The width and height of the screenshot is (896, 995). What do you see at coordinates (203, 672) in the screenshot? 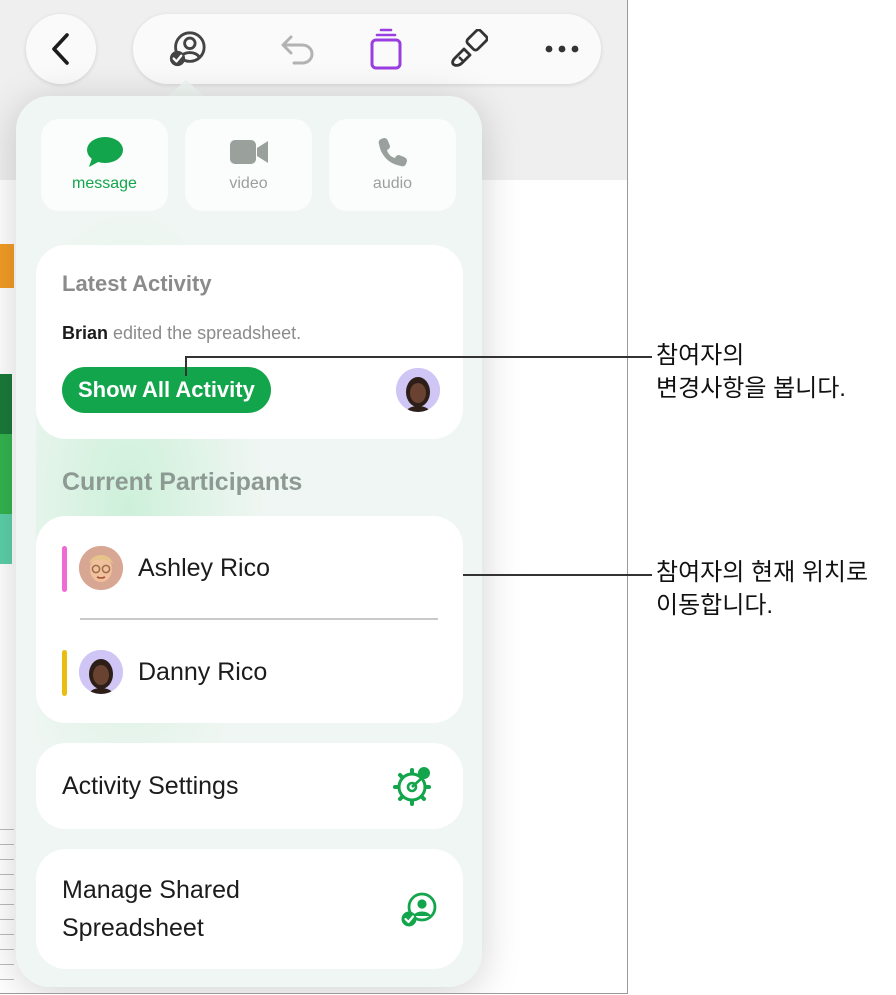
I see `participant-name: Danny Rico` at bounding box center [203, 672].